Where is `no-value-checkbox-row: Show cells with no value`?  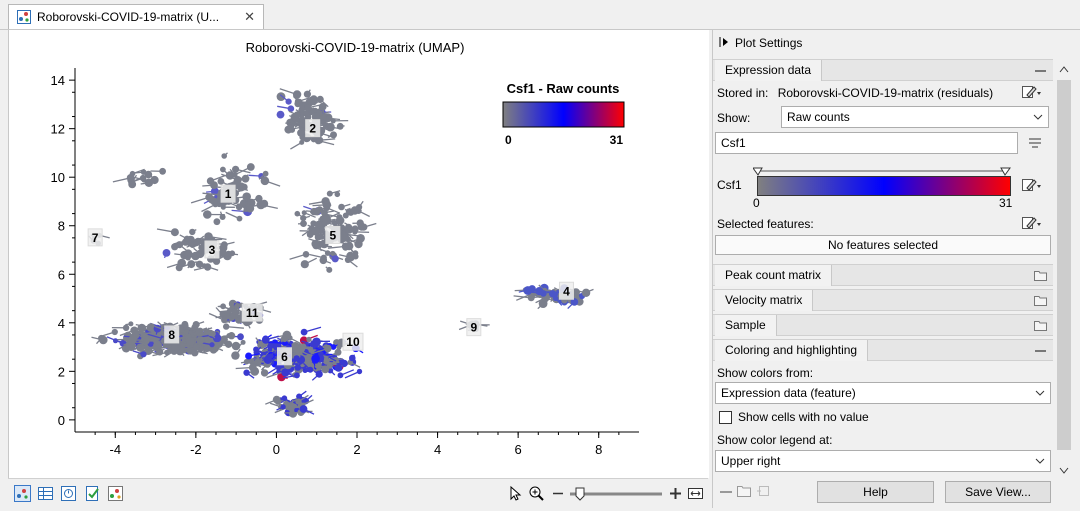
no-value-checkbox-row: Show cells with no value is located at coordinates (794, 417).